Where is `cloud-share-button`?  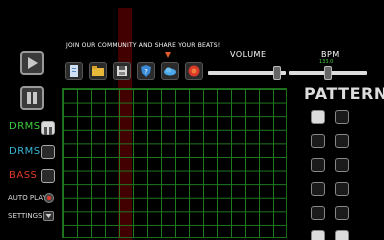 cloud-share-button is located at coordinates (170, 71).